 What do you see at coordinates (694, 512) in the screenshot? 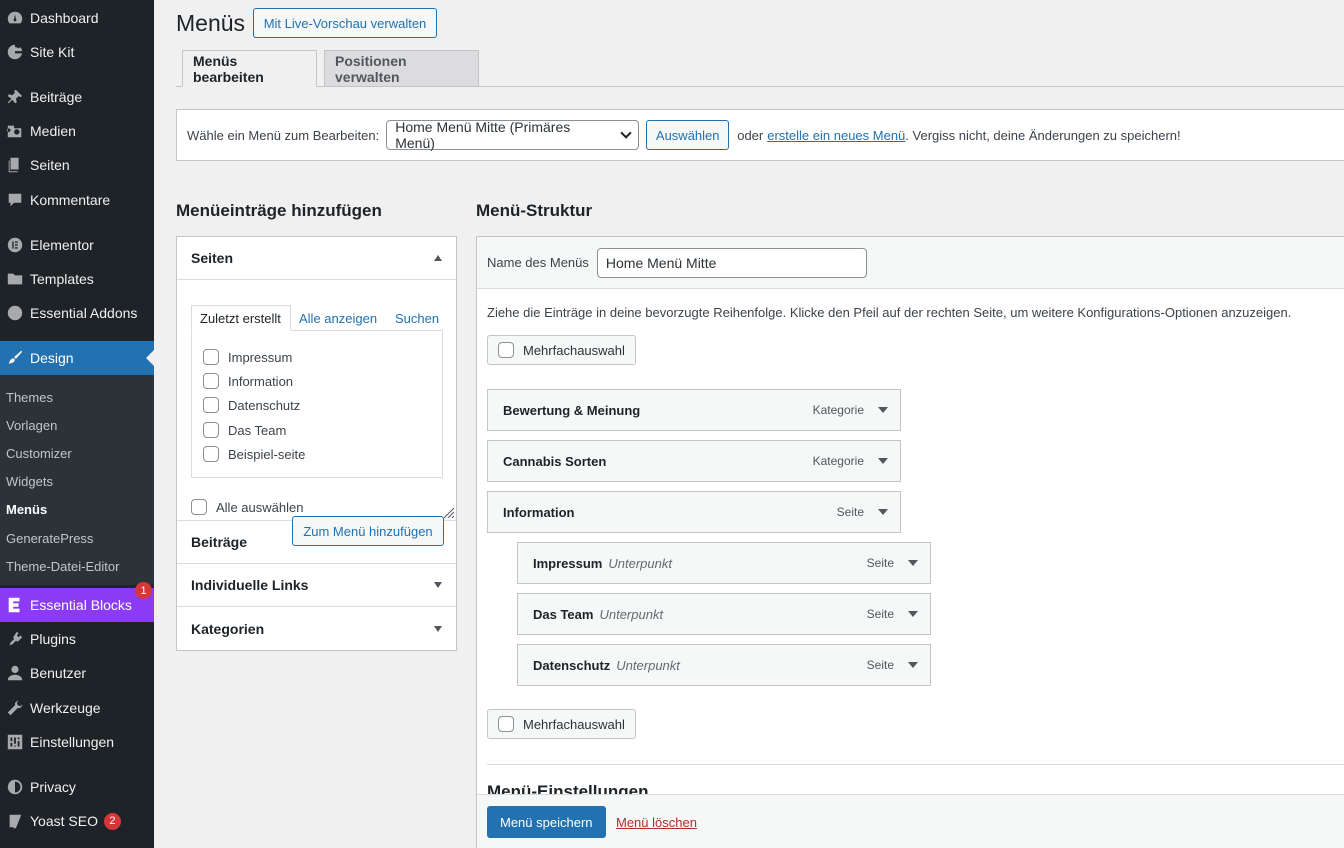
I see `menu-item: Information Seite` at bounding box center [694, 512].